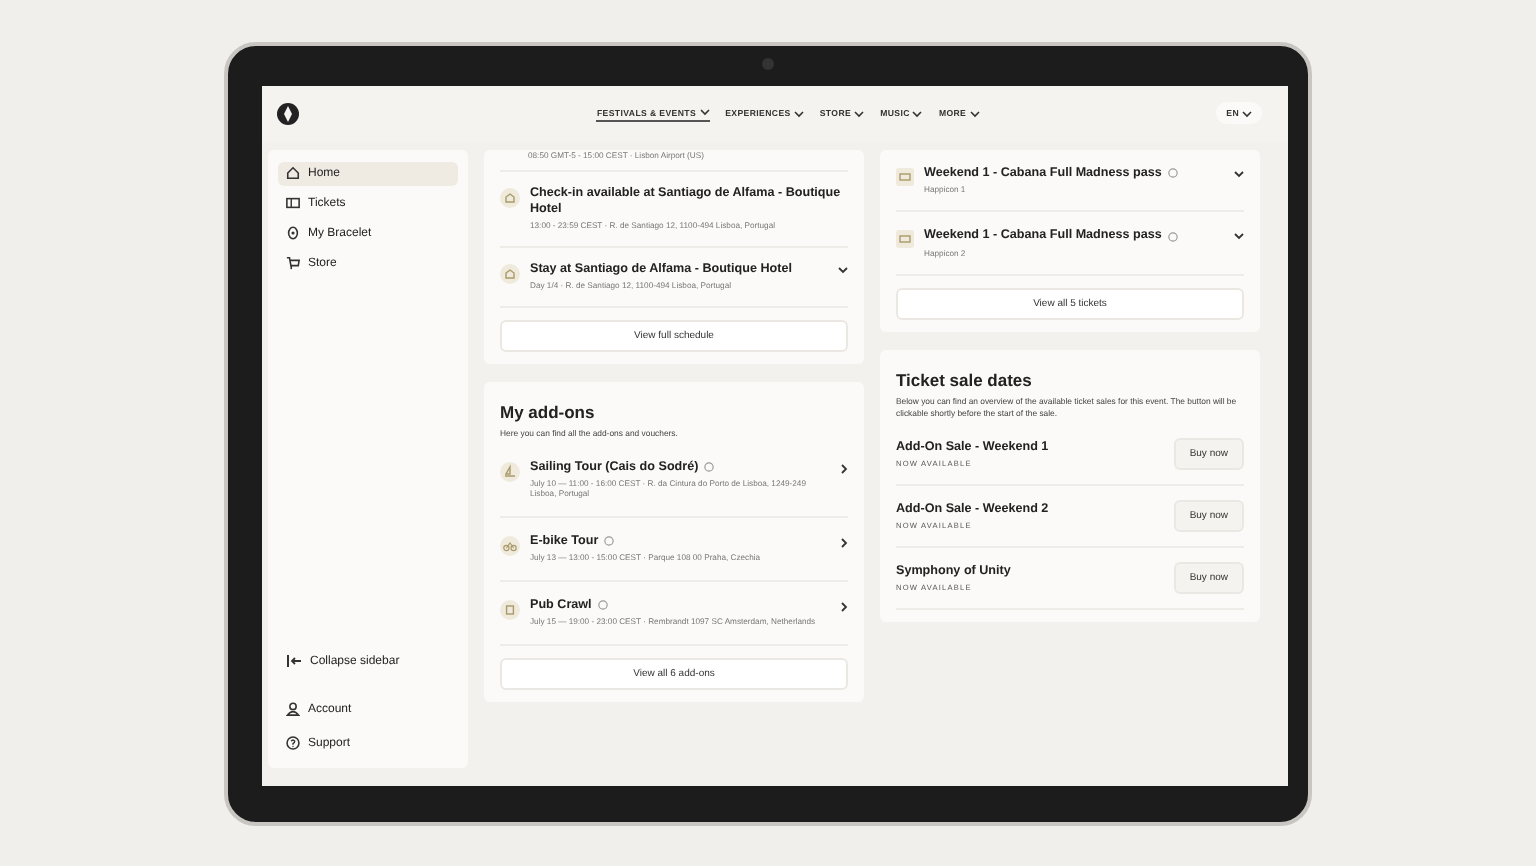 This screenshot has width=1536, height=866. Describe the element at coordinates (288, 113) in the screenshot. I see `logo-icon` at that location.